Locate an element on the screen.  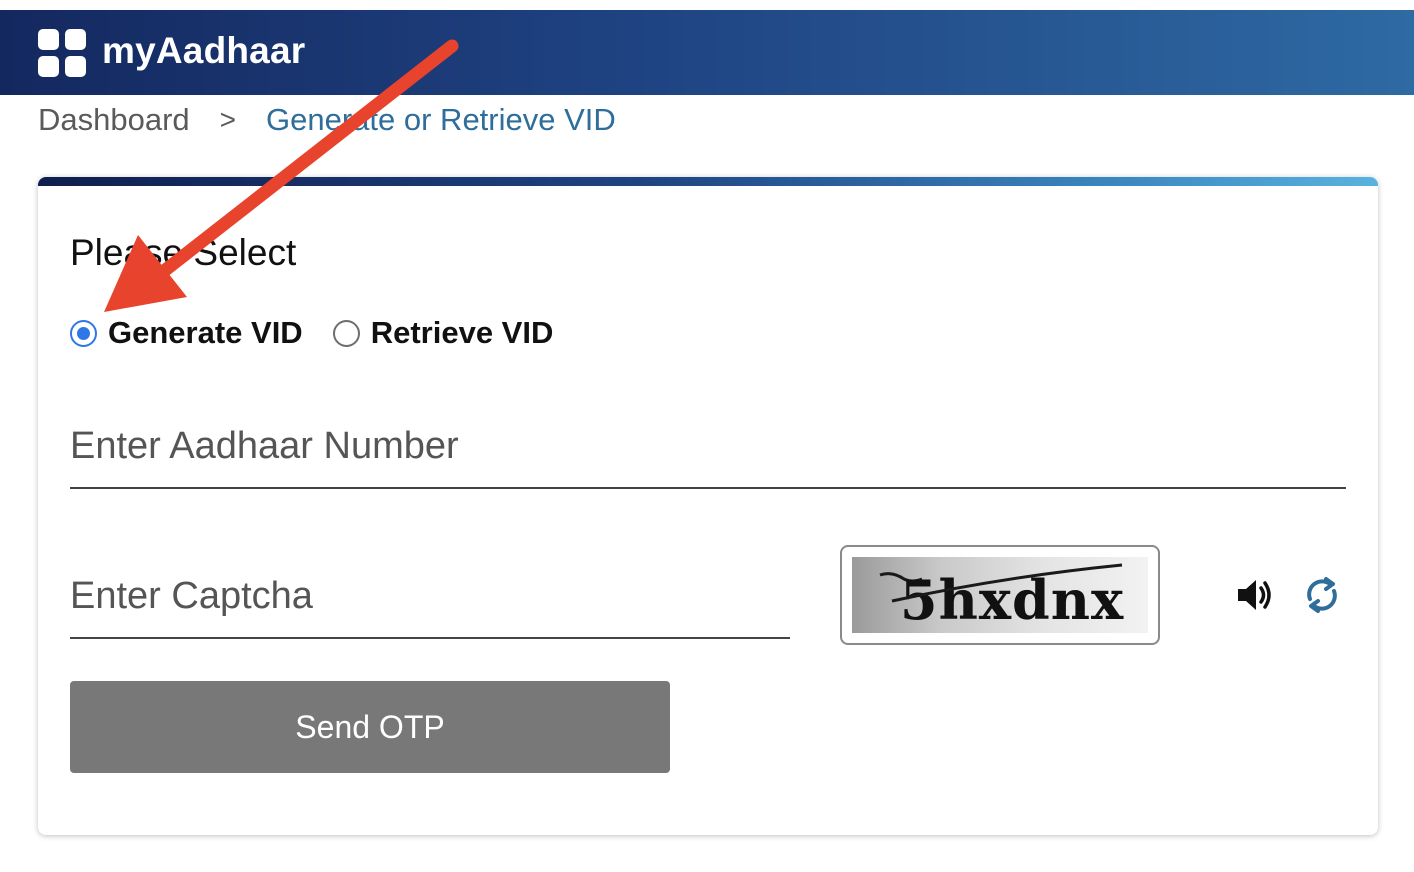
retrieve-vid-radio is located at coordinates (346, 333).